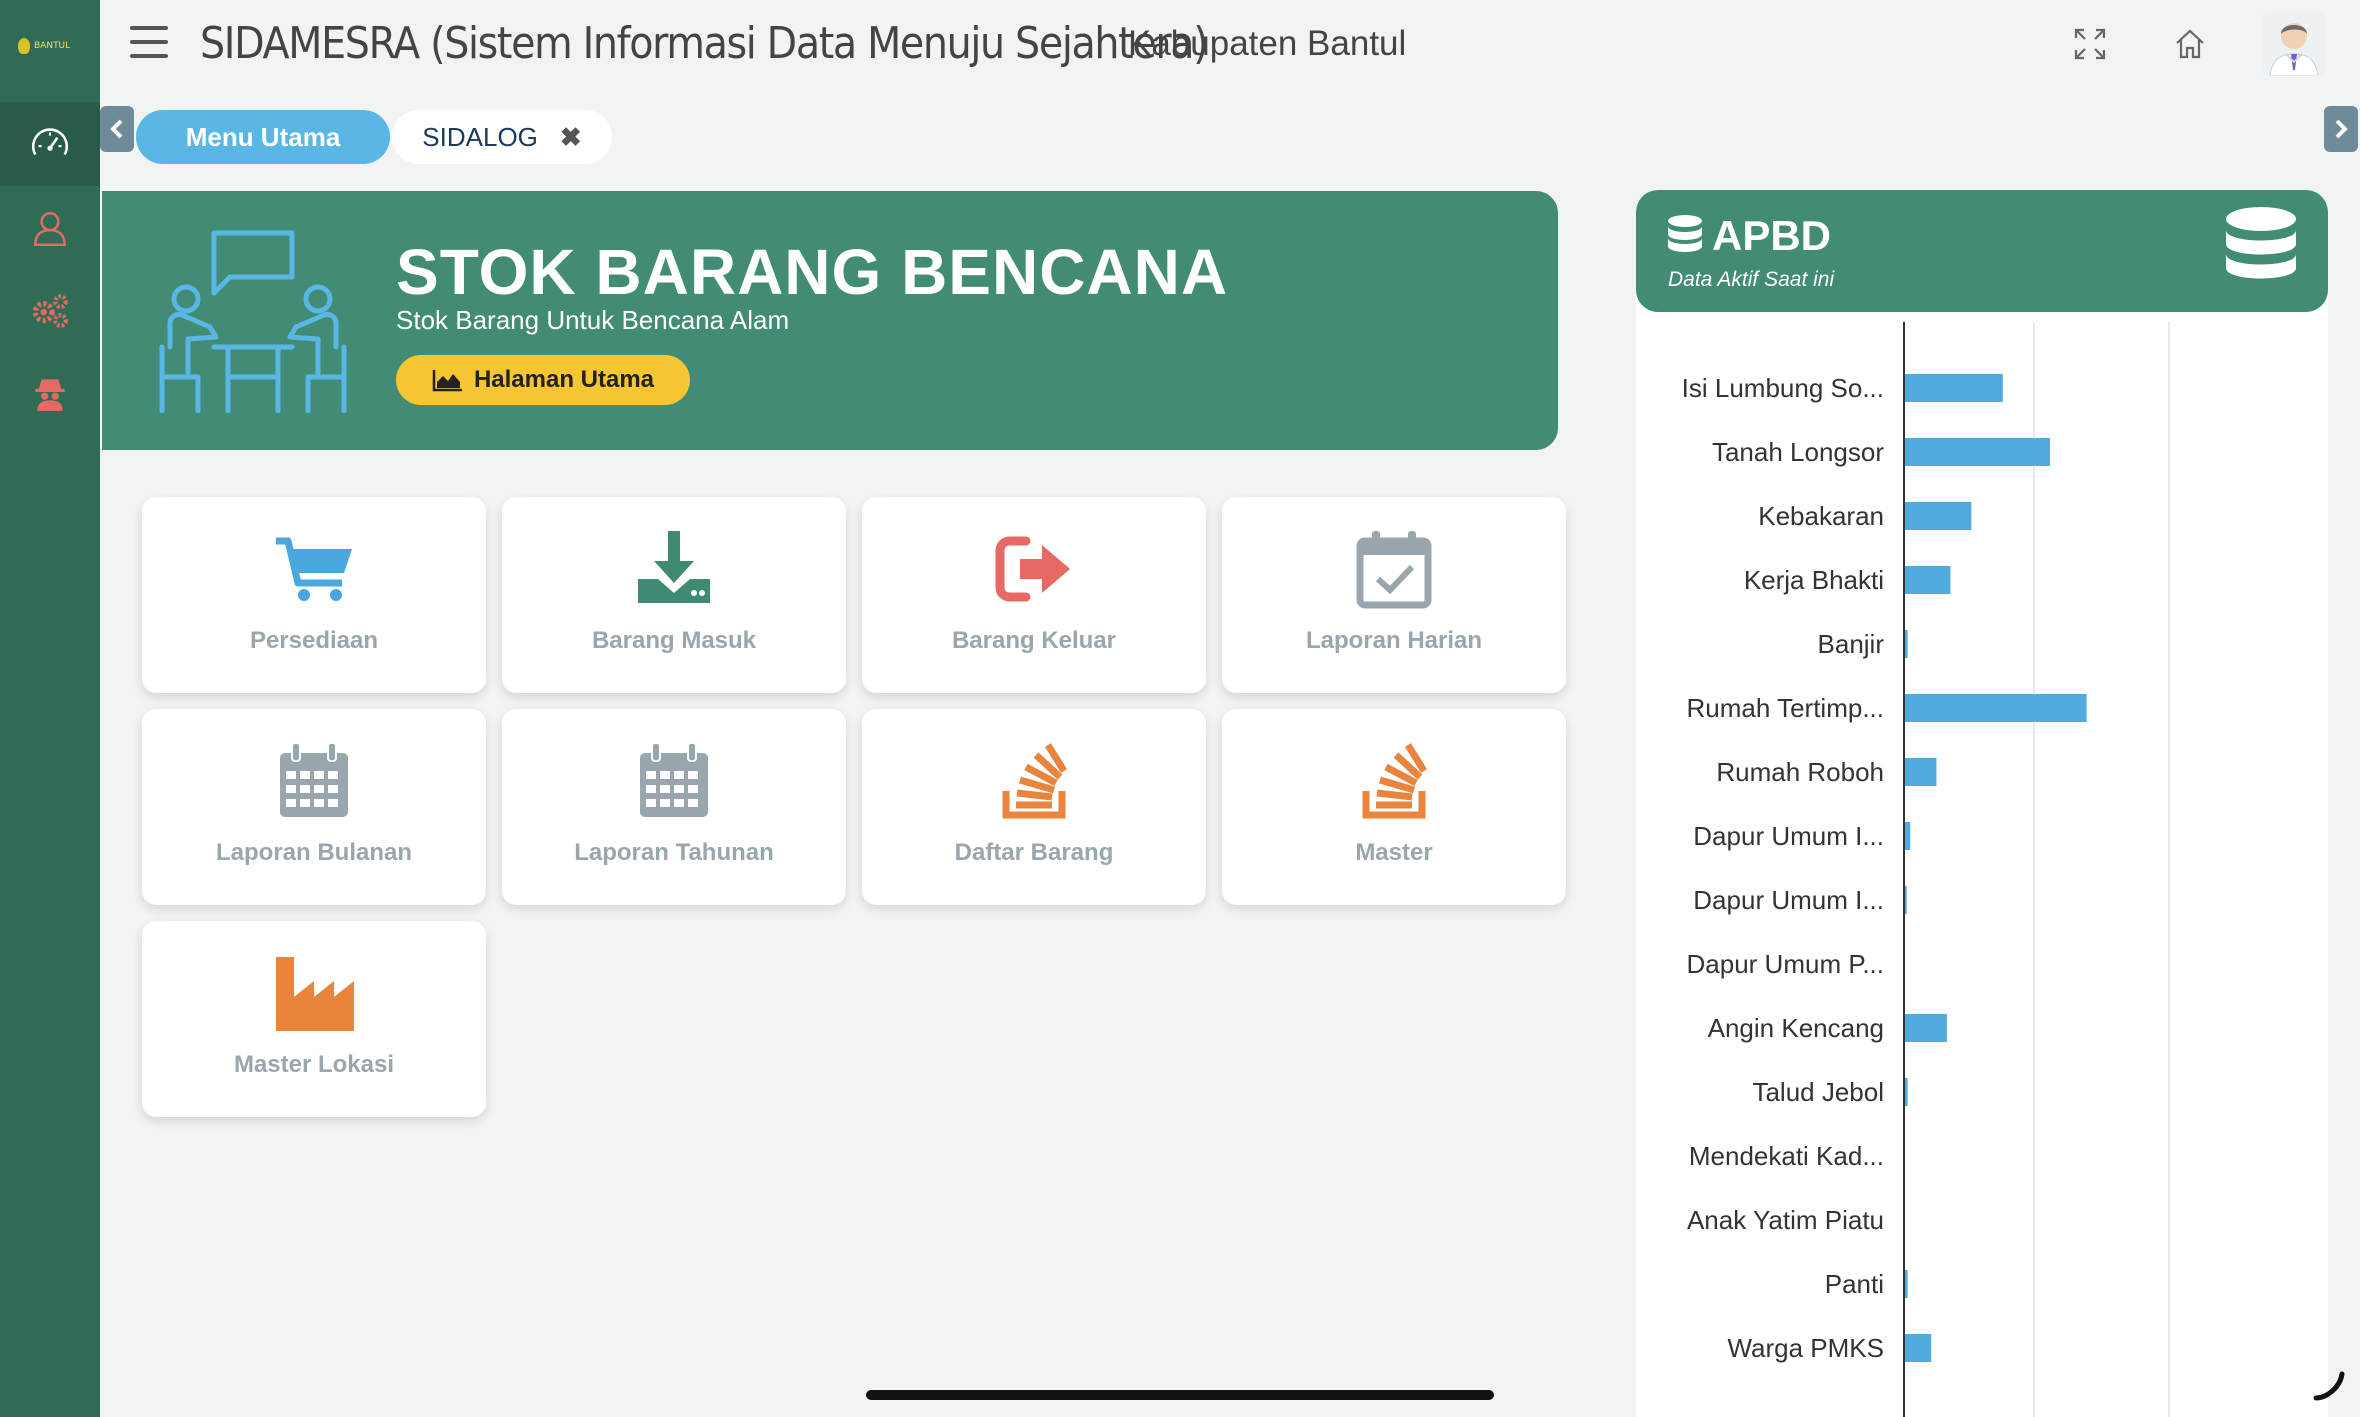 The width and height of the screenshot is (2360, 1417). What do you see at coordinates (674, 567) in the screenshot?
I see `download-icon` at bounding box center [674, 567].